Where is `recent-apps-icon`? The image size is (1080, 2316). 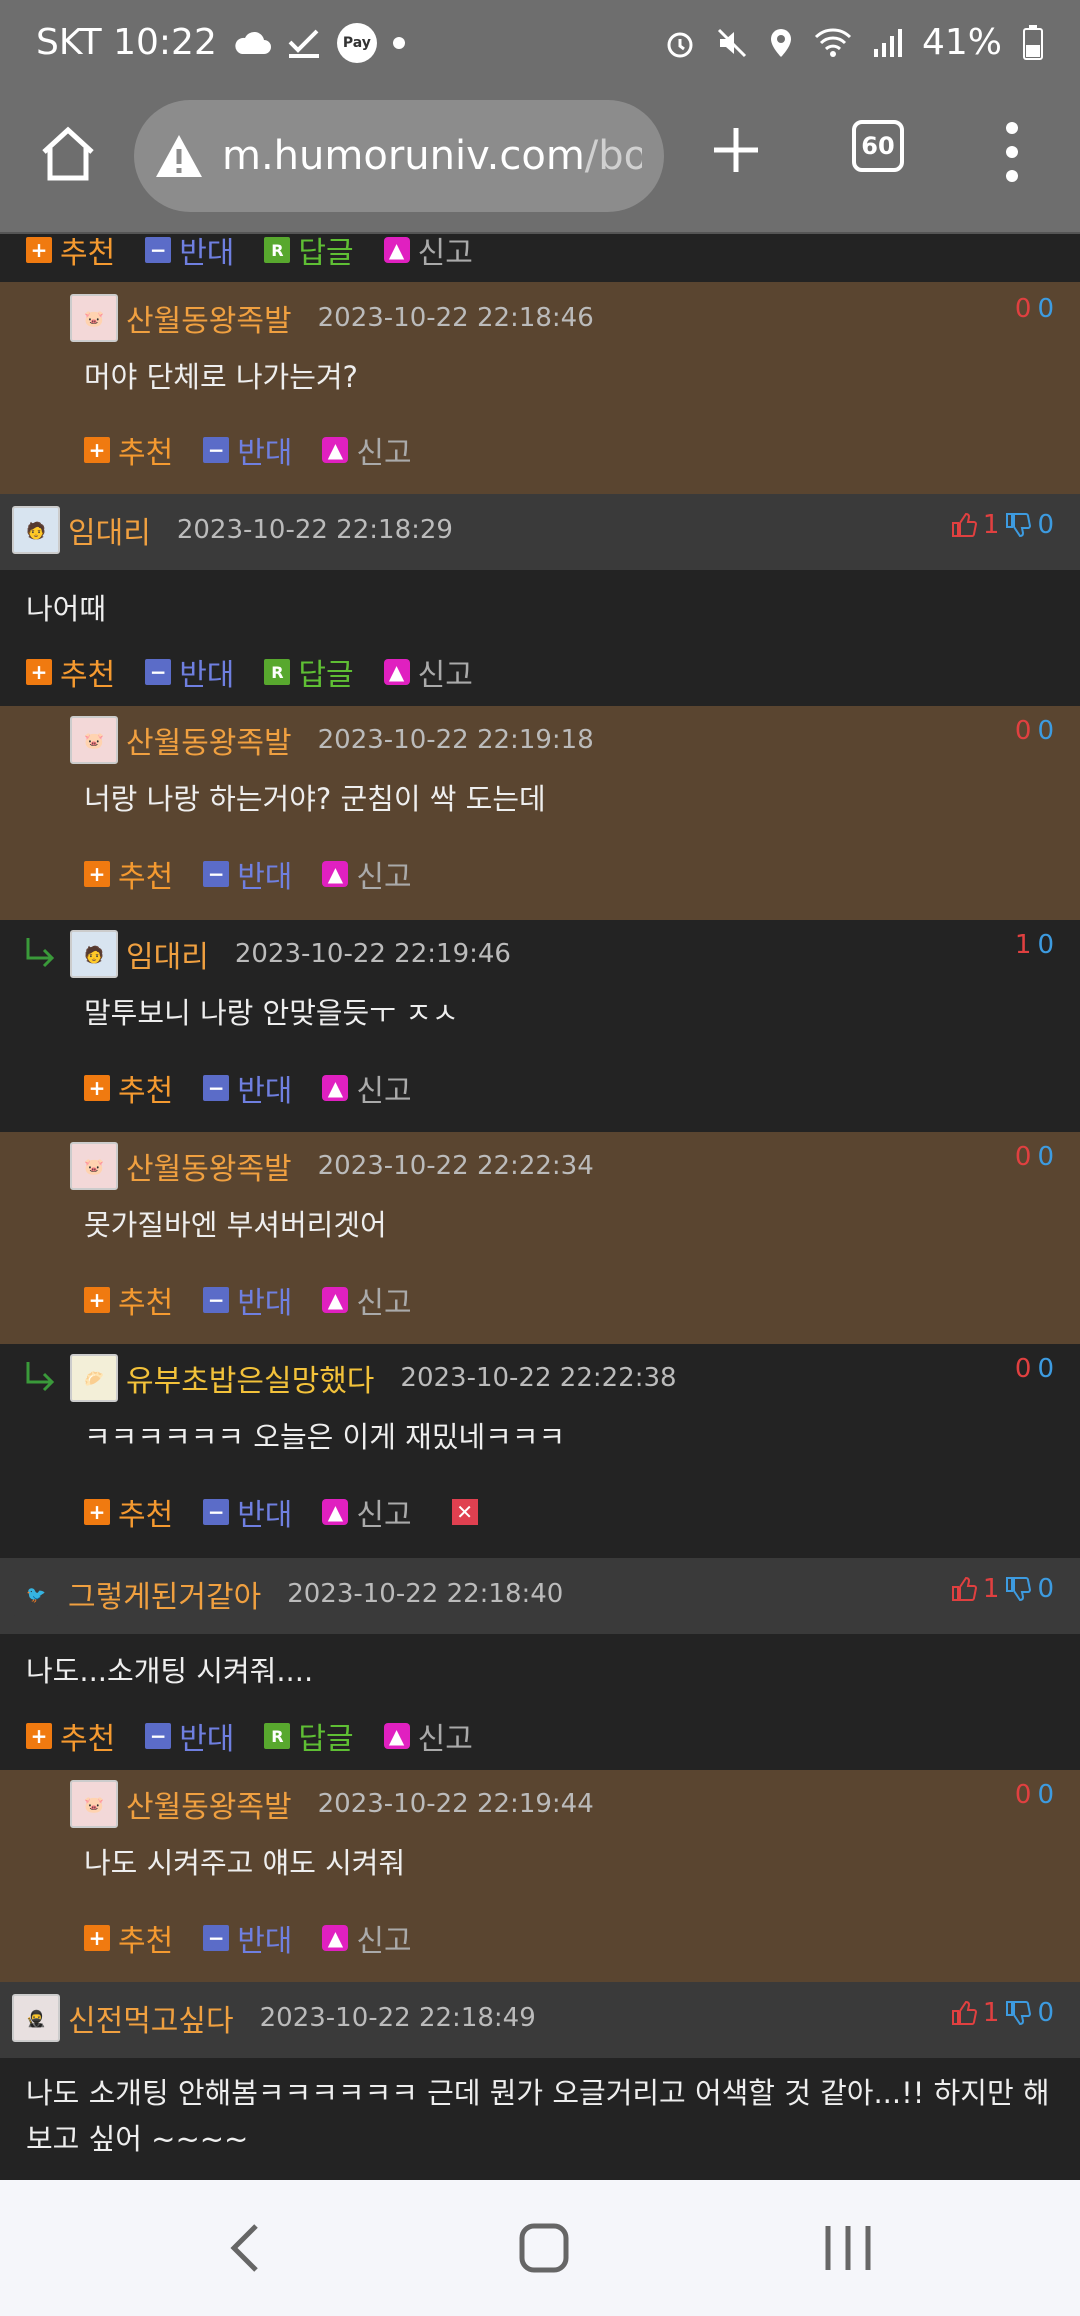
recent-apps-icon is located at coordinates (848, 2248).